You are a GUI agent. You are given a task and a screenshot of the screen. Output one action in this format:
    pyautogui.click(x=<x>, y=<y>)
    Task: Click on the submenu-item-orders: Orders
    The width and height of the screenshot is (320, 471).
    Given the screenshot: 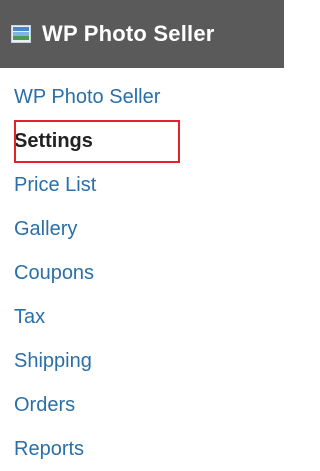 What is the action you would take?
    pyautogui.click(x=144, y=405)
    